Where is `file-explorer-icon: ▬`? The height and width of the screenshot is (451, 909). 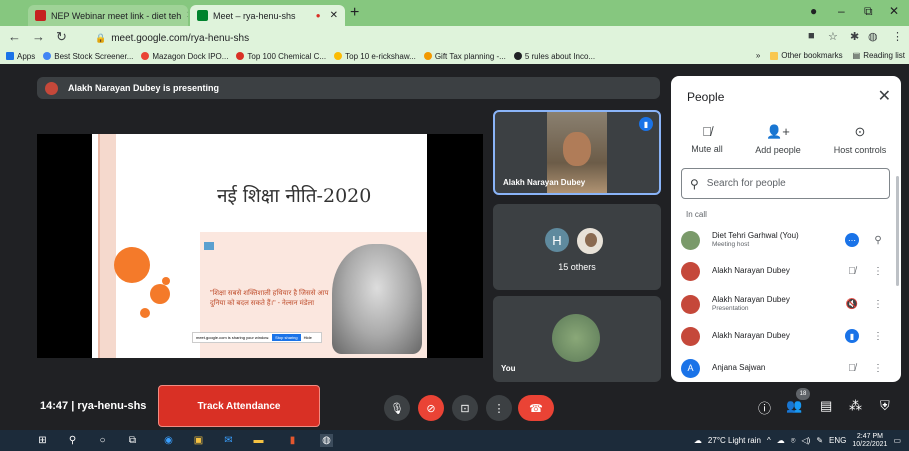 file-explorer-icon: ▬ is located at coordinates (258, 440).